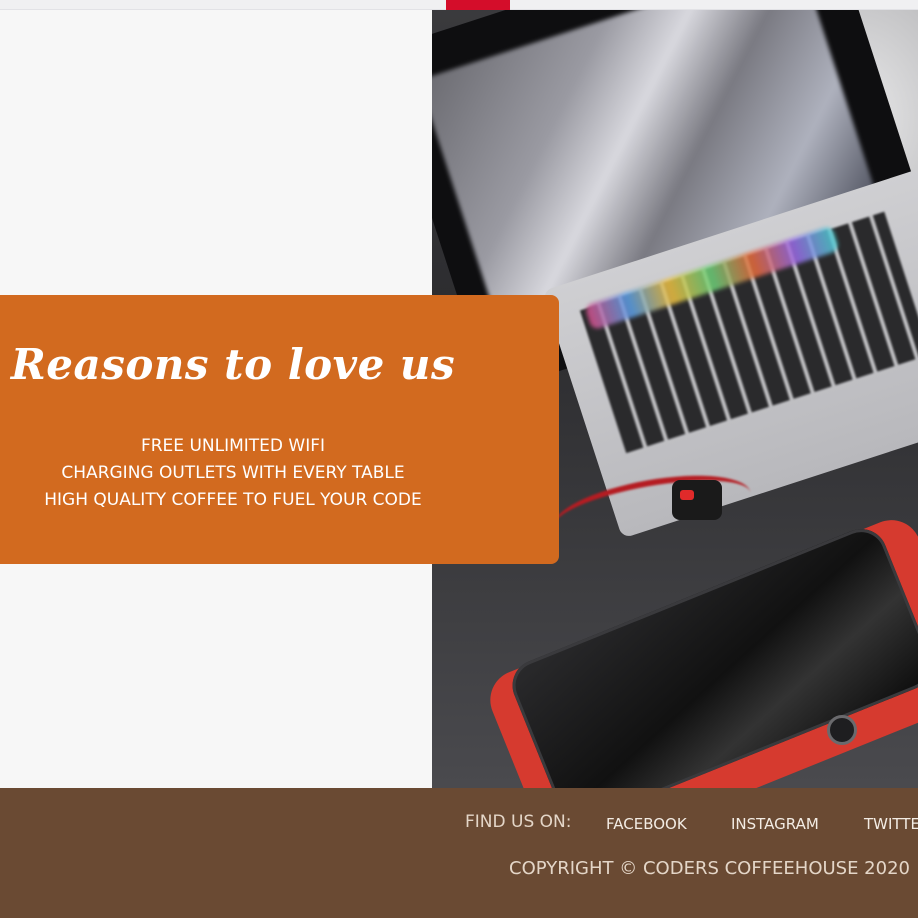  Describe the element at coordinates (518, 822) in the screenshot. I see `find-us-label: FIND US ON:` at that location.